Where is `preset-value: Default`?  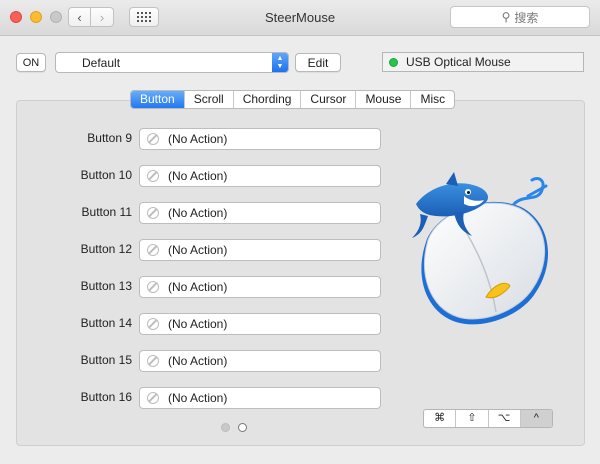 preset-value: Default is located at coordinates (101, 63).